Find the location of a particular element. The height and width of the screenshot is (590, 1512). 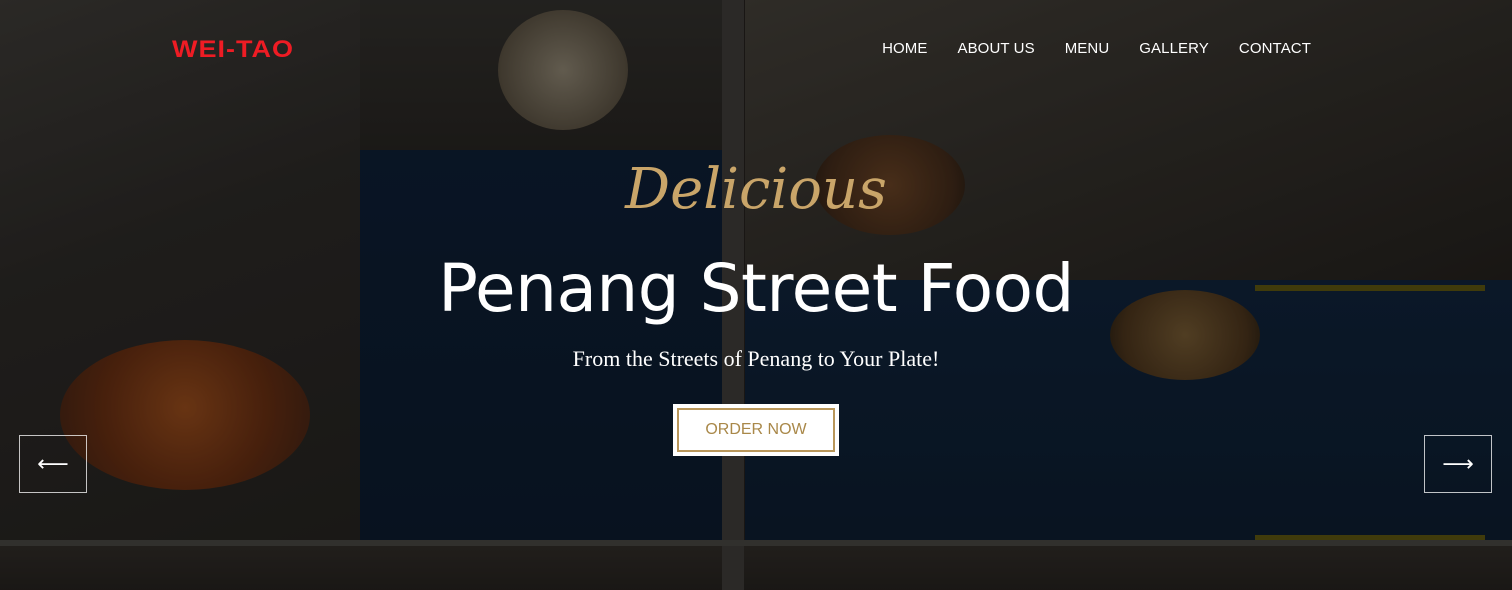

hero-title: Penang Street Food is located at coordinates (756, 288).